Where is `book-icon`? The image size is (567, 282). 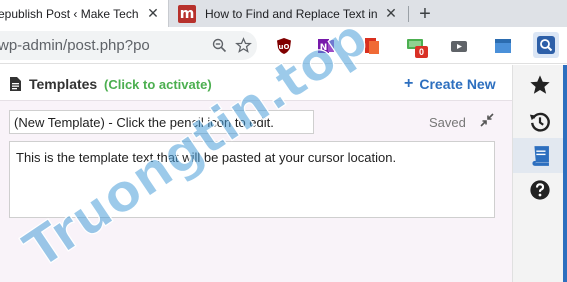 book-icon is located at coordinates (540, 156).